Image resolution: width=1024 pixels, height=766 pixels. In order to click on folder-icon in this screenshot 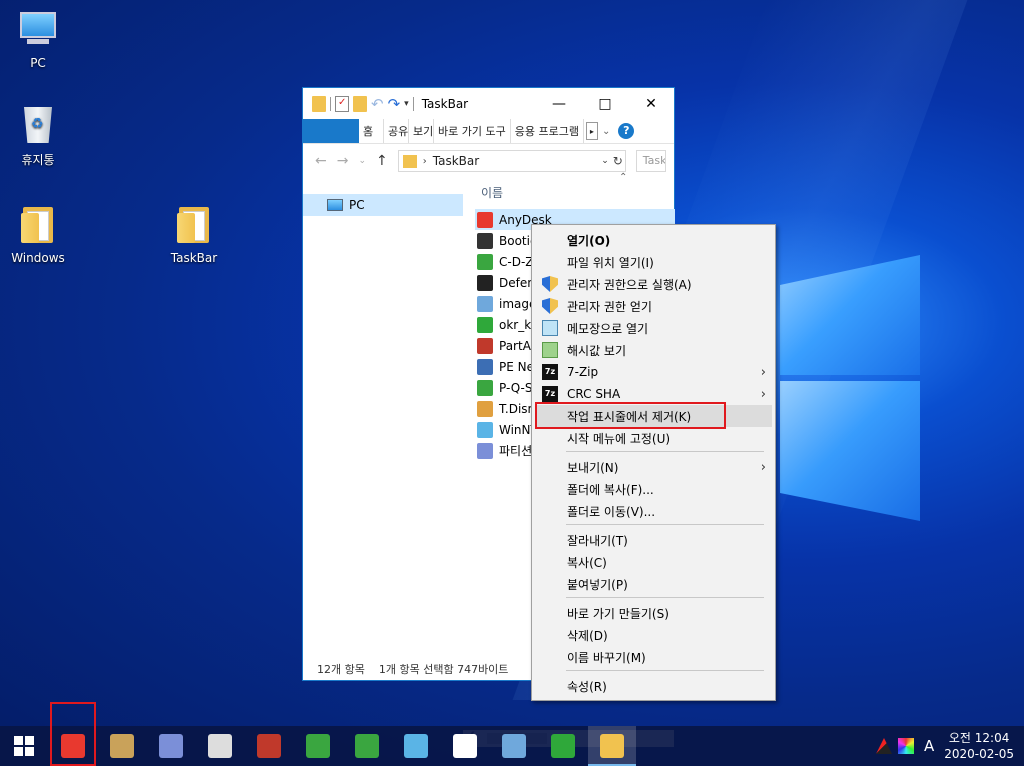, I will do `click(194, 227)`.